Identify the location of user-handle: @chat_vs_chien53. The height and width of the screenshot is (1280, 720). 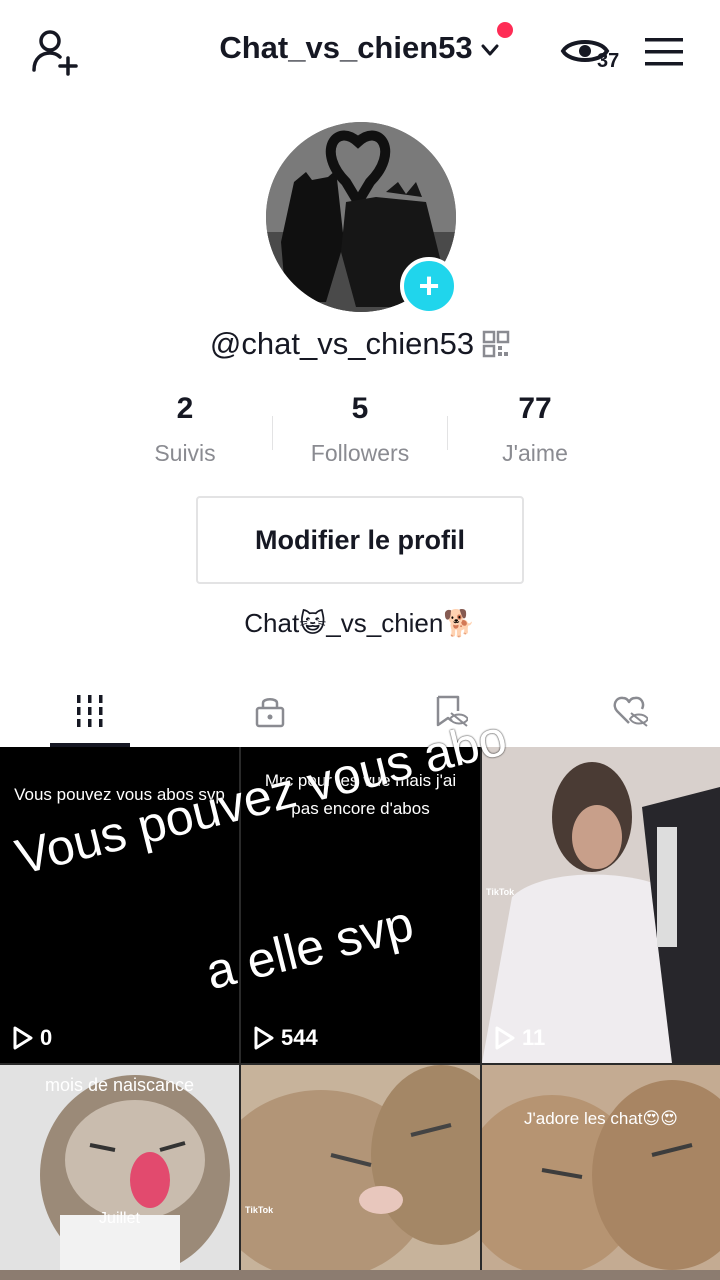
(342, 343).